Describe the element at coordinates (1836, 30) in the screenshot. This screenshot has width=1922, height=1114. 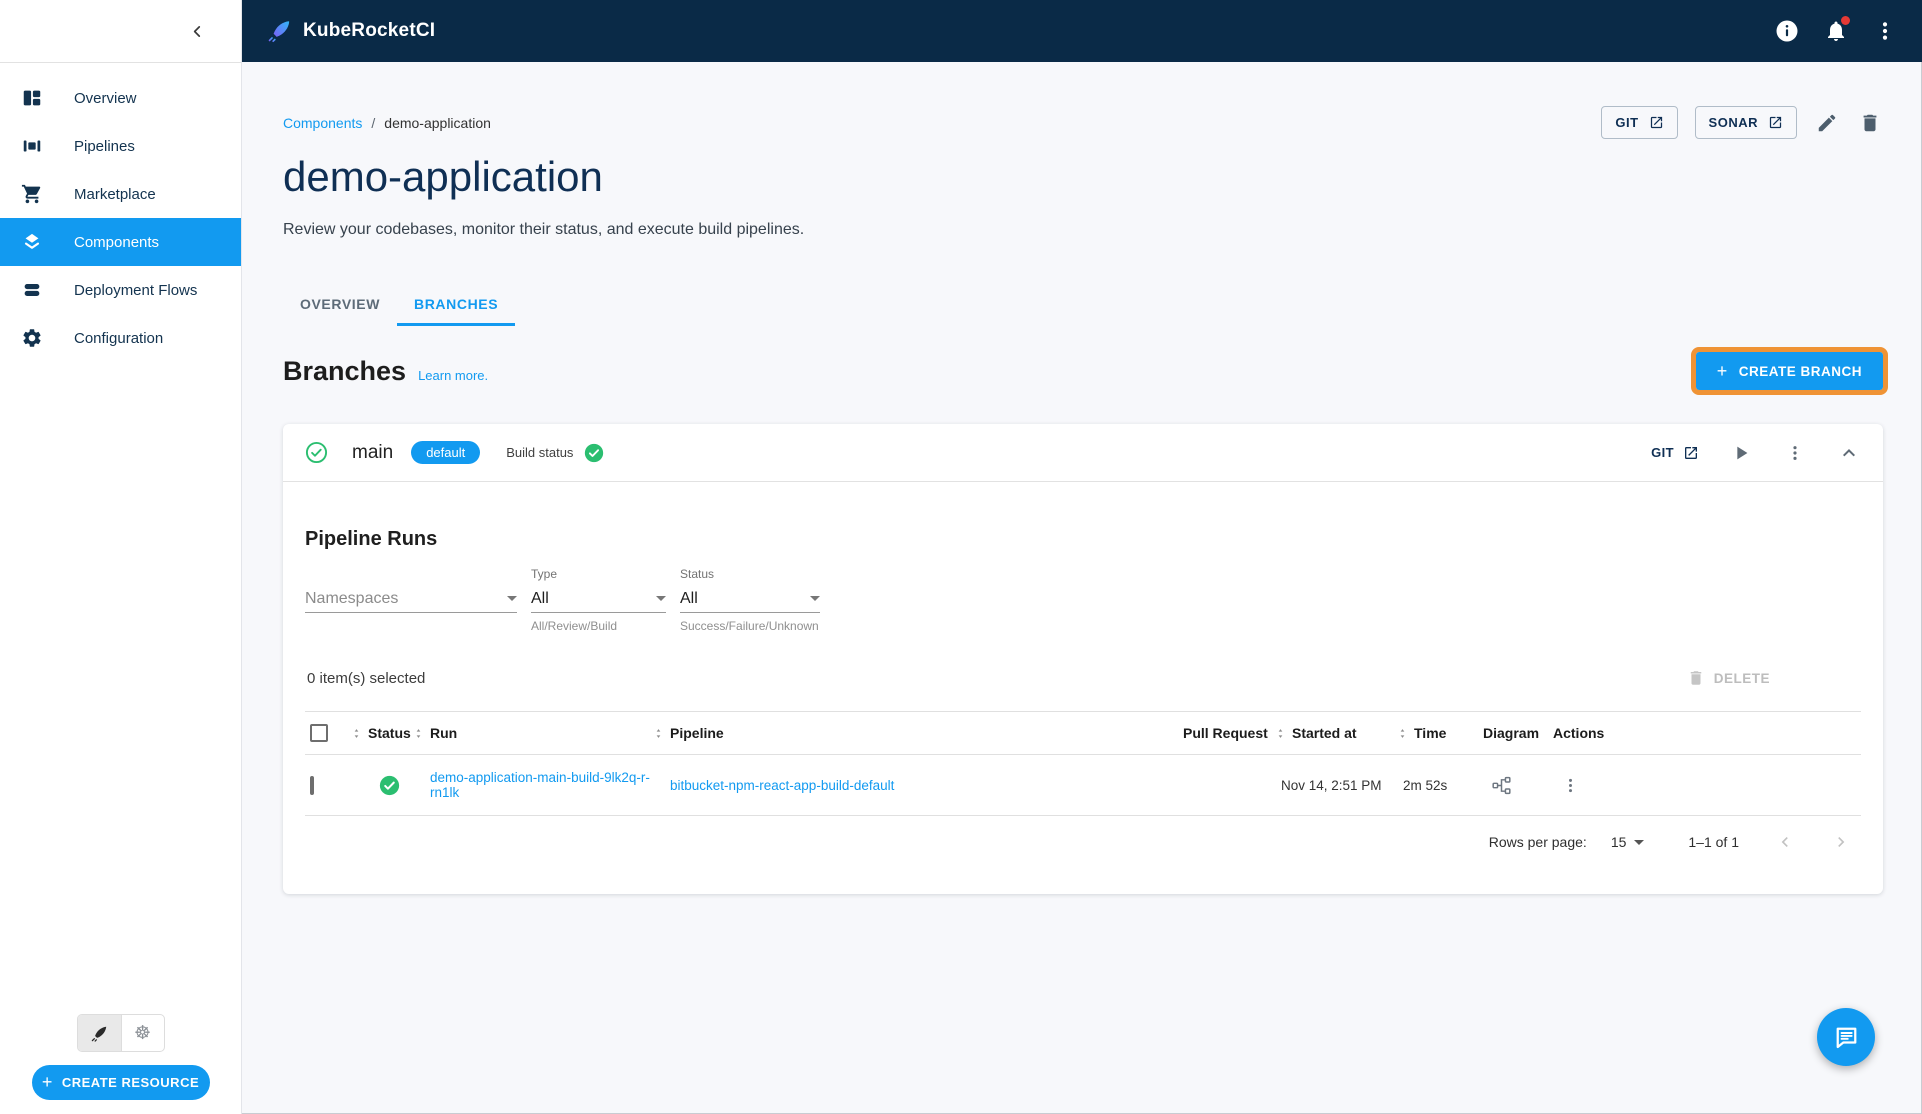
I see `notifications-button` at that location.